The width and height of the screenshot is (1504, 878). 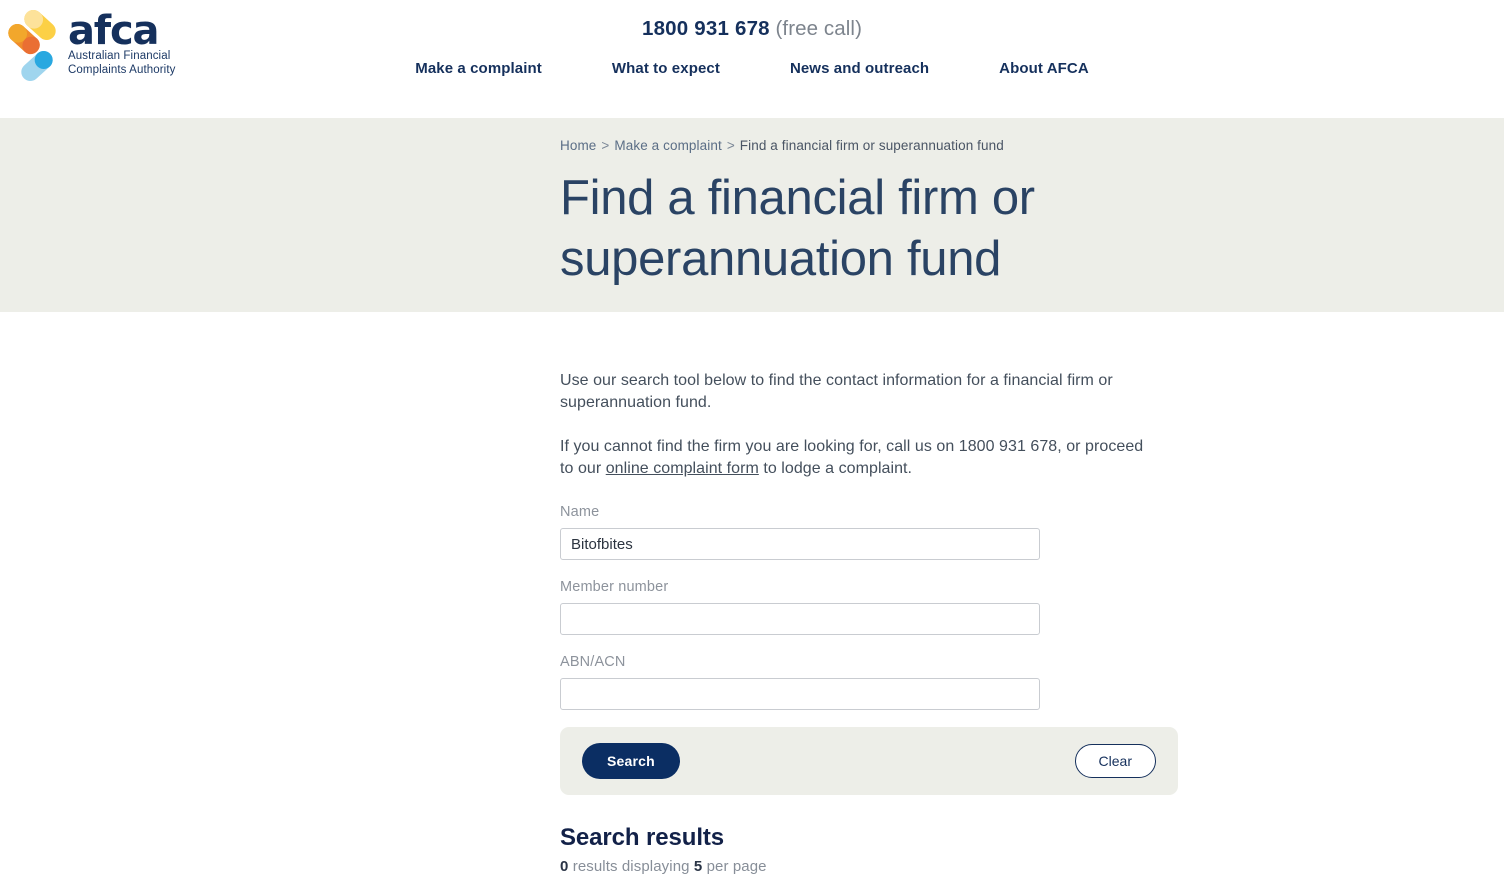 What do you see at coordinates (869, 648) in the screenshot?
I see `firm-search-form: Name Member number ABN/ACN Search Clear` at bounding box center [869, 648].